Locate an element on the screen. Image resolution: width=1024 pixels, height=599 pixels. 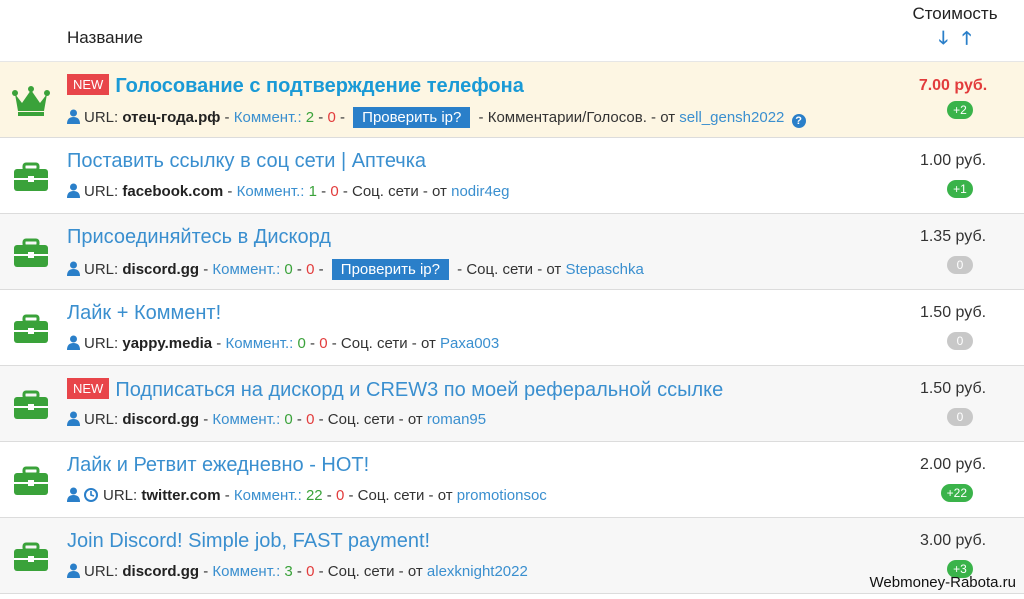
task-price: 1.00 руб. is located at coordinates (953, 160).